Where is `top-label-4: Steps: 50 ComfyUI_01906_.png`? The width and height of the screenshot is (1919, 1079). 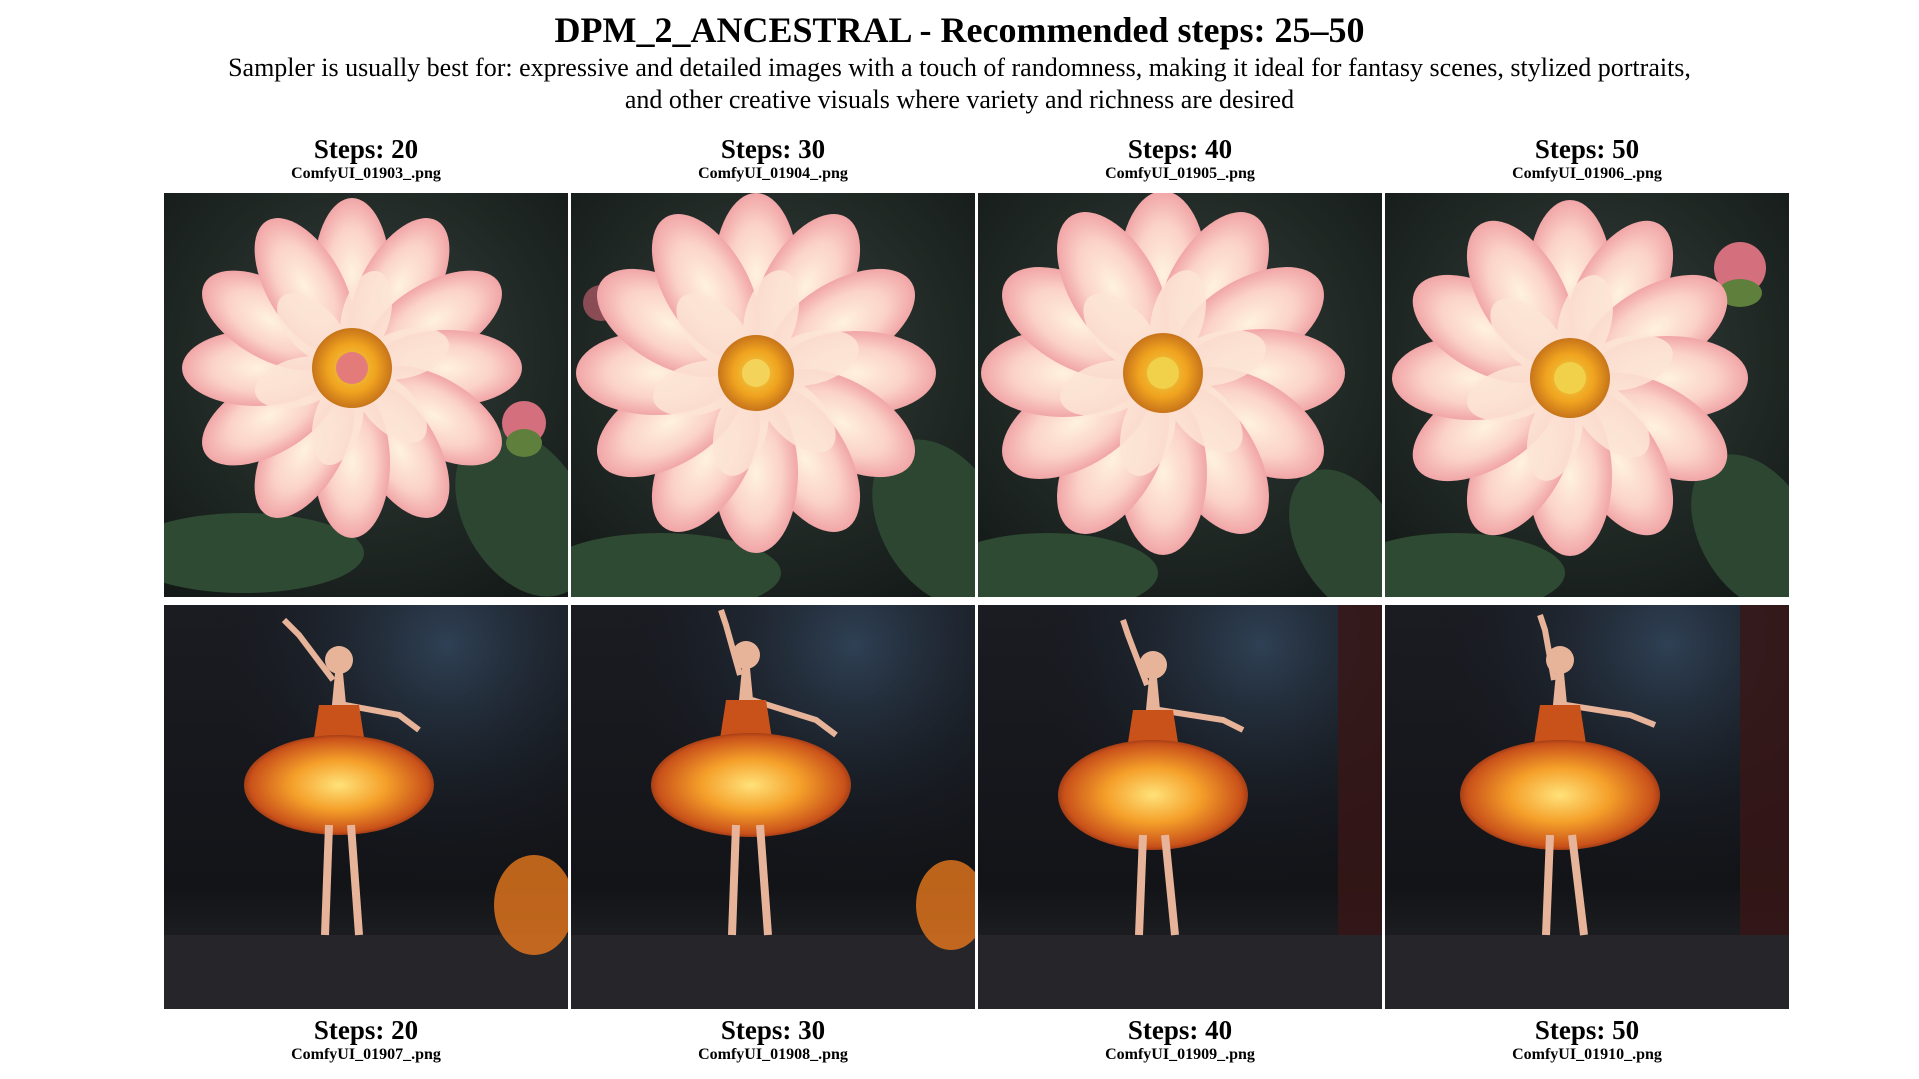
top-label-4: Steps: 50 ComfyUI_01906_.png is located at coordinates (1587, 159).